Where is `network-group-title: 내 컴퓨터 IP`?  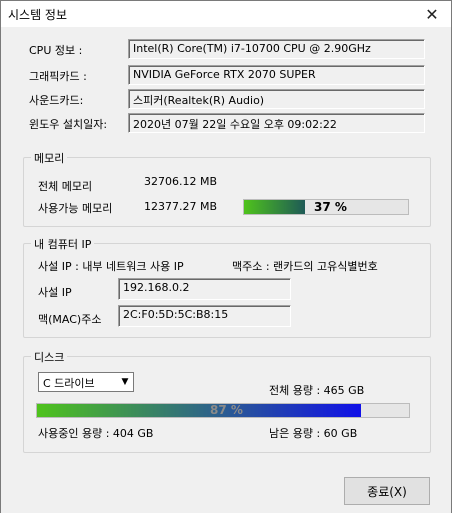 network-group-title: 내 컴퓨터 IP is located at coordinates (63, 244).